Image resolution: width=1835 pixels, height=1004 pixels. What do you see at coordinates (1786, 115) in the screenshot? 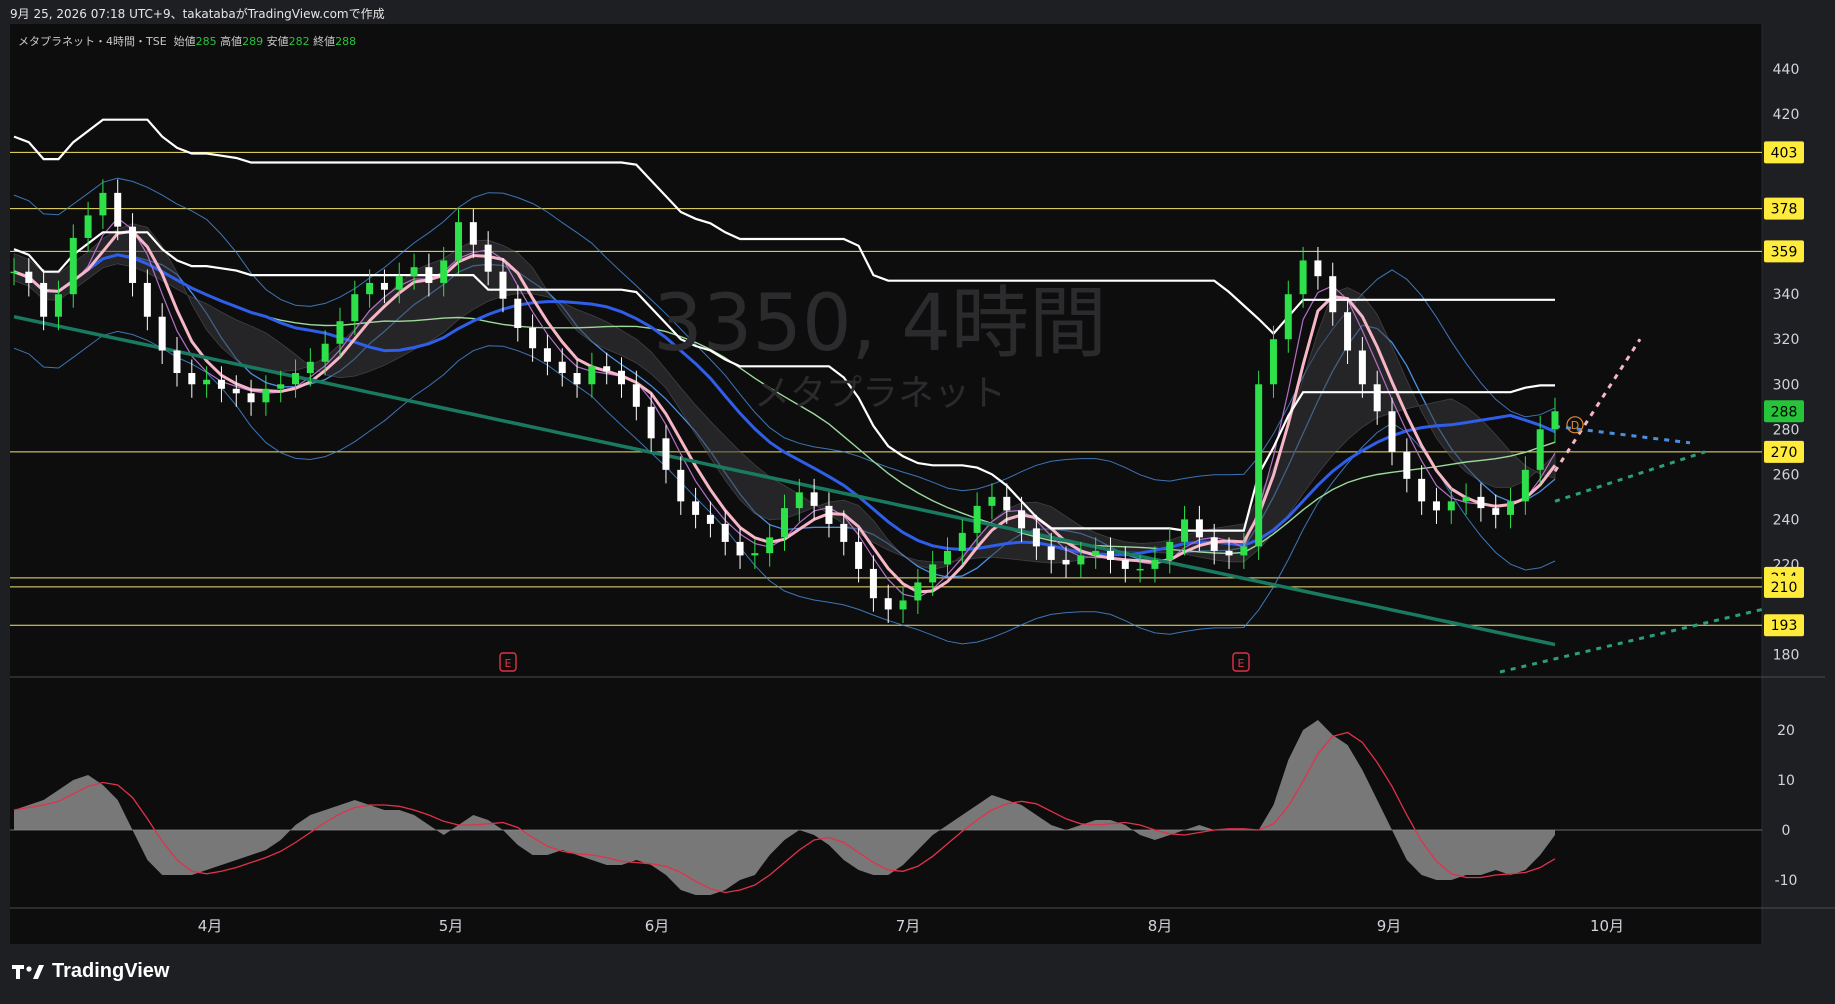
I see `price-tick-label: 420` at bounding box center [1786, 115].